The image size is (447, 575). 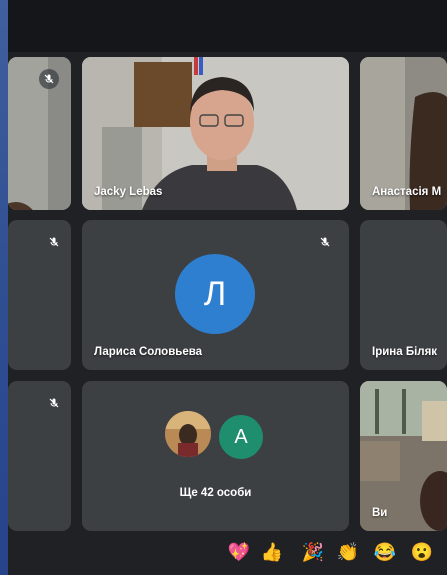 I want to click on laughing-face-icon: 😂, so click(x=385, y=552).